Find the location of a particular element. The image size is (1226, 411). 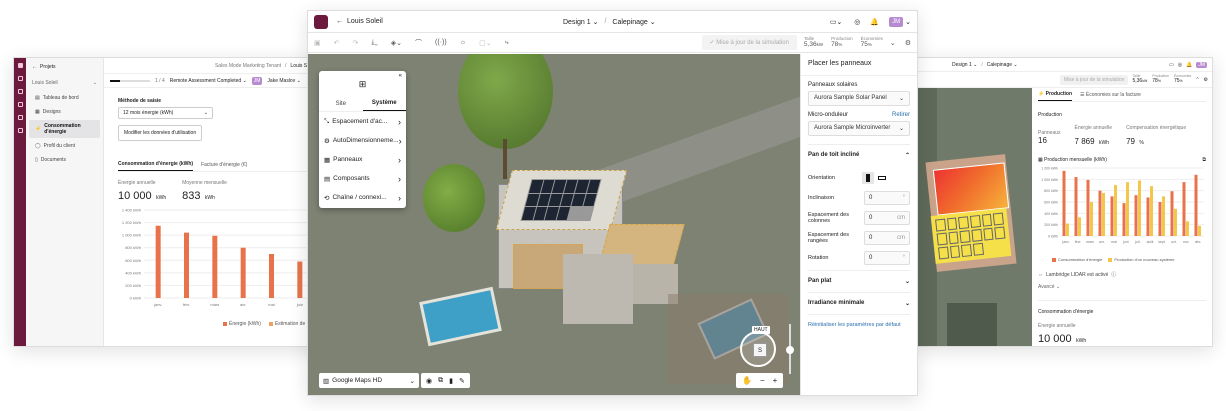

modify-usage-button: Modifier les données d'utilisation is located at coordinates (160, 133).